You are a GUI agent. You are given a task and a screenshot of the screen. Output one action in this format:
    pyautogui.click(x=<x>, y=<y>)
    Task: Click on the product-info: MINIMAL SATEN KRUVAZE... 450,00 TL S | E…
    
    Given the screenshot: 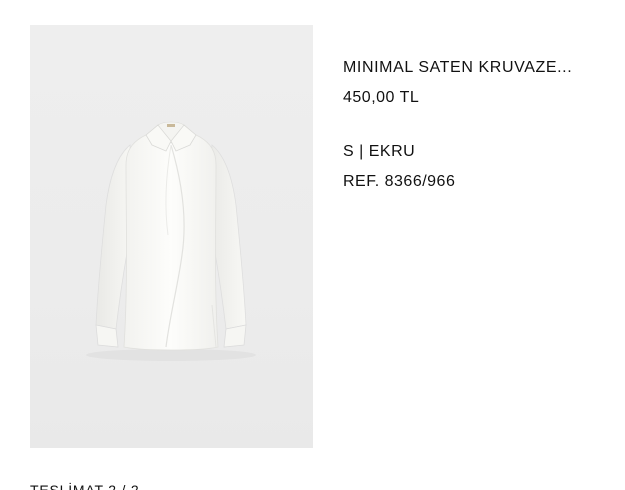 What is the action you would take?
    pyautogui.click(x=478, y=125)
    